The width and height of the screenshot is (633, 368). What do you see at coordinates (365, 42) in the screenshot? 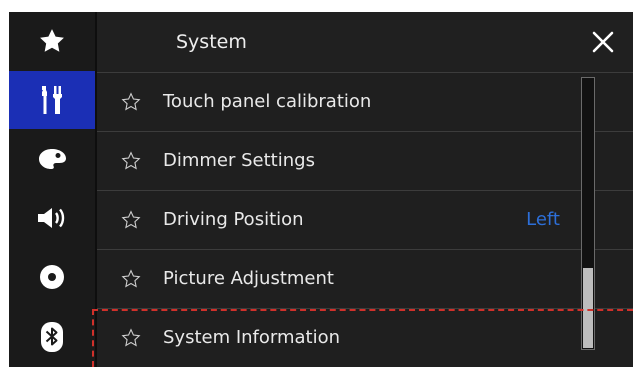
I see `header: System` at bounding box center [365, 42].